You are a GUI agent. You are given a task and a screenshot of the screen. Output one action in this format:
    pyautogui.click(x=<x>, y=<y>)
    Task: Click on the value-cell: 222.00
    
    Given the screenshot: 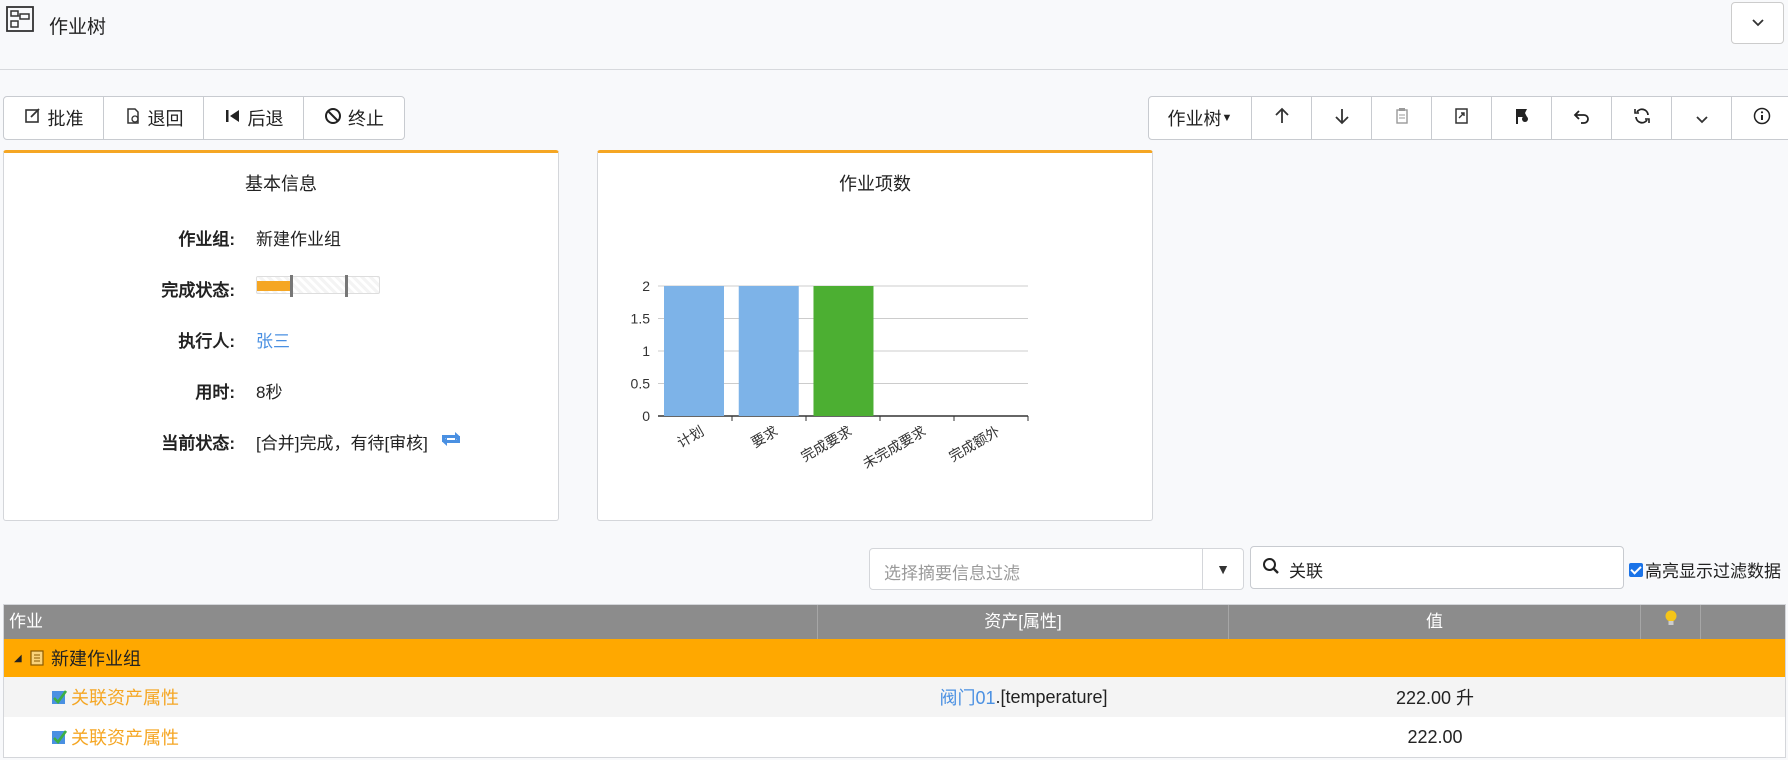 What is the action you would take?
    pyautogui.click(x=1435, y=736)
    